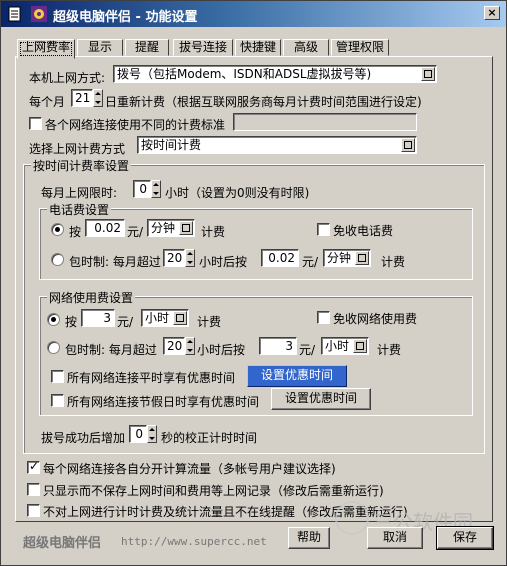  Describe the element at coordinates (174, 346) in the screenshot. I see `network-hours-input: 20` at that location.